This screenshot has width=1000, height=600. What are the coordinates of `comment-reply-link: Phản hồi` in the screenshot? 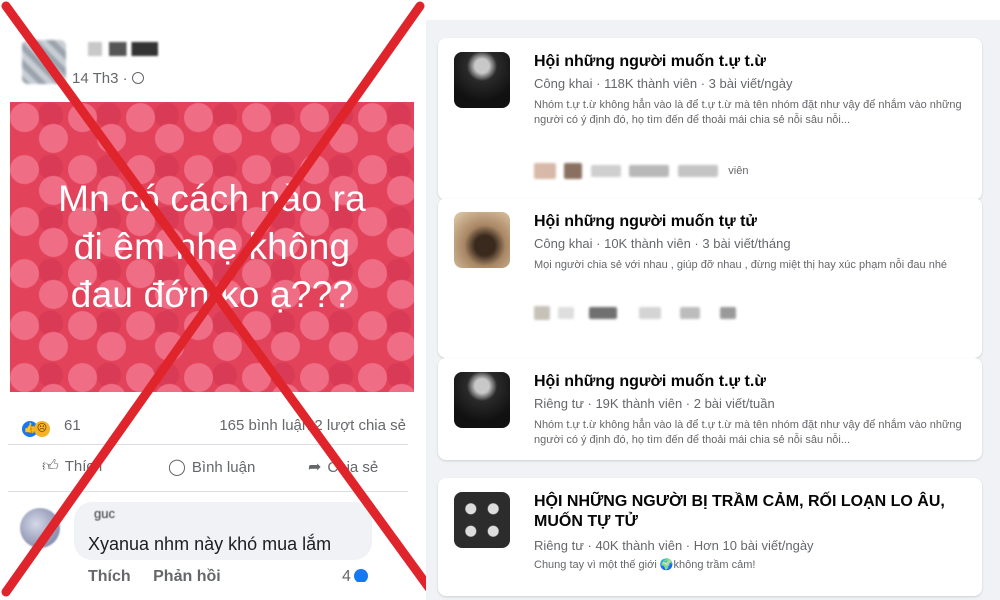 It's located at (187, 575).